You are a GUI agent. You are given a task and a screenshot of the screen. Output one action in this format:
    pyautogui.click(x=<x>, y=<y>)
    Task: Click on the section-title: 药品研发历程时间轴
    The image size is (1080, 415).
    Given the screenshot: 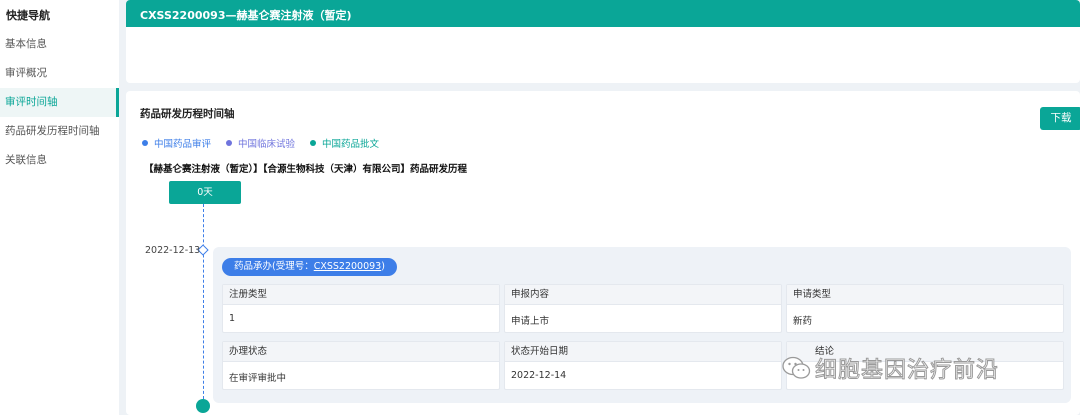 What is the action you would take?
    pyautogui.click(x=187, y=114)
    